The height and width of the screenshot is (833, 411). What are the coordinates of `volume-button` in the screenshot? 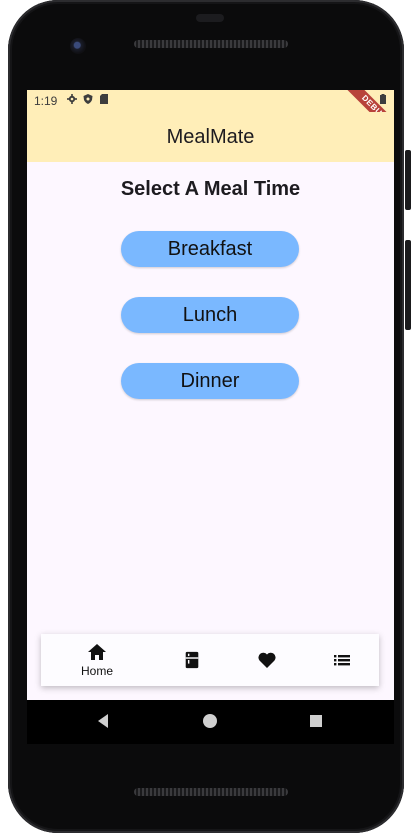 It's located at (408, 180).